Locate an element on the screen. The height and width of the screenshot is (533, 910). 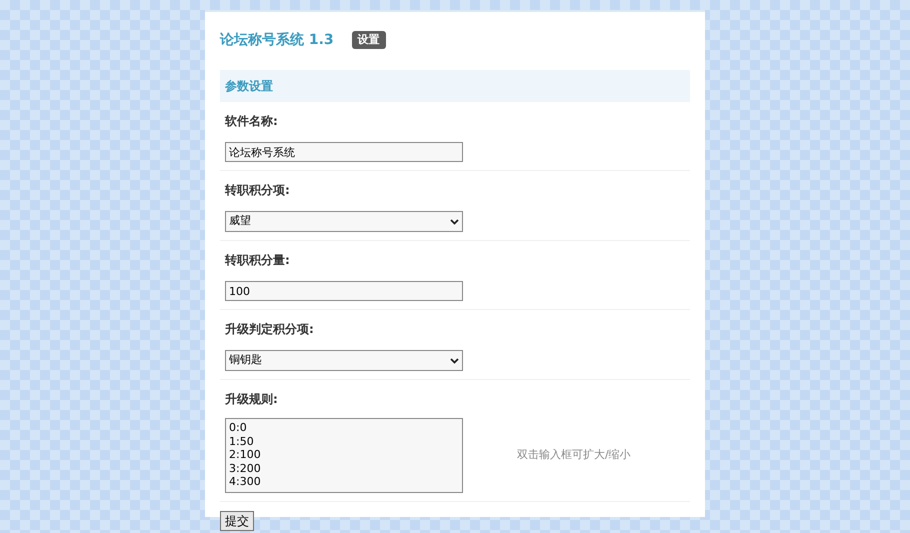
settings-tab: 设置 is located at coordinates (369, 40).